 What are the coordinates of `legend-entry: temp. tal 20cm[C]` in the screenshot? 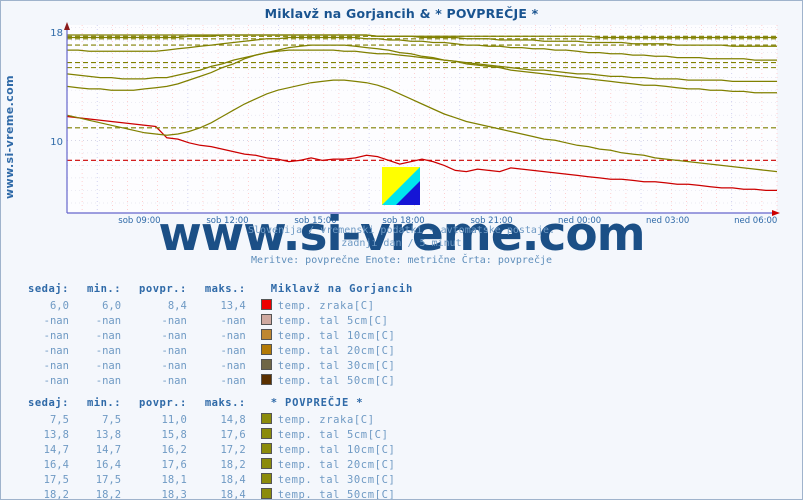 It's located at (338, 350).